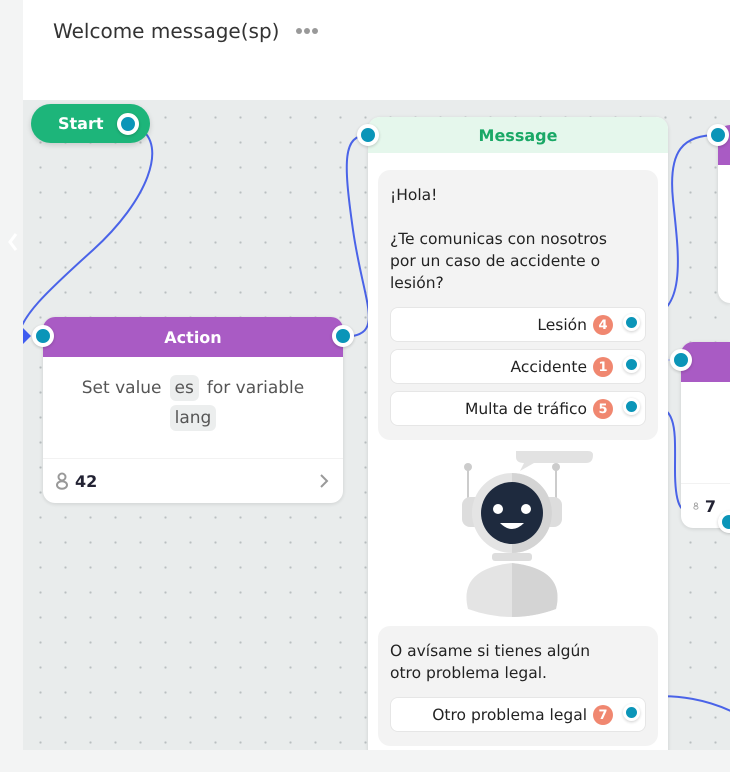 The height and width of the screenshot is (772, 730). Describe the element at coordinates (705, 435) in the screenshot. I see `action-node: 7` at that location.